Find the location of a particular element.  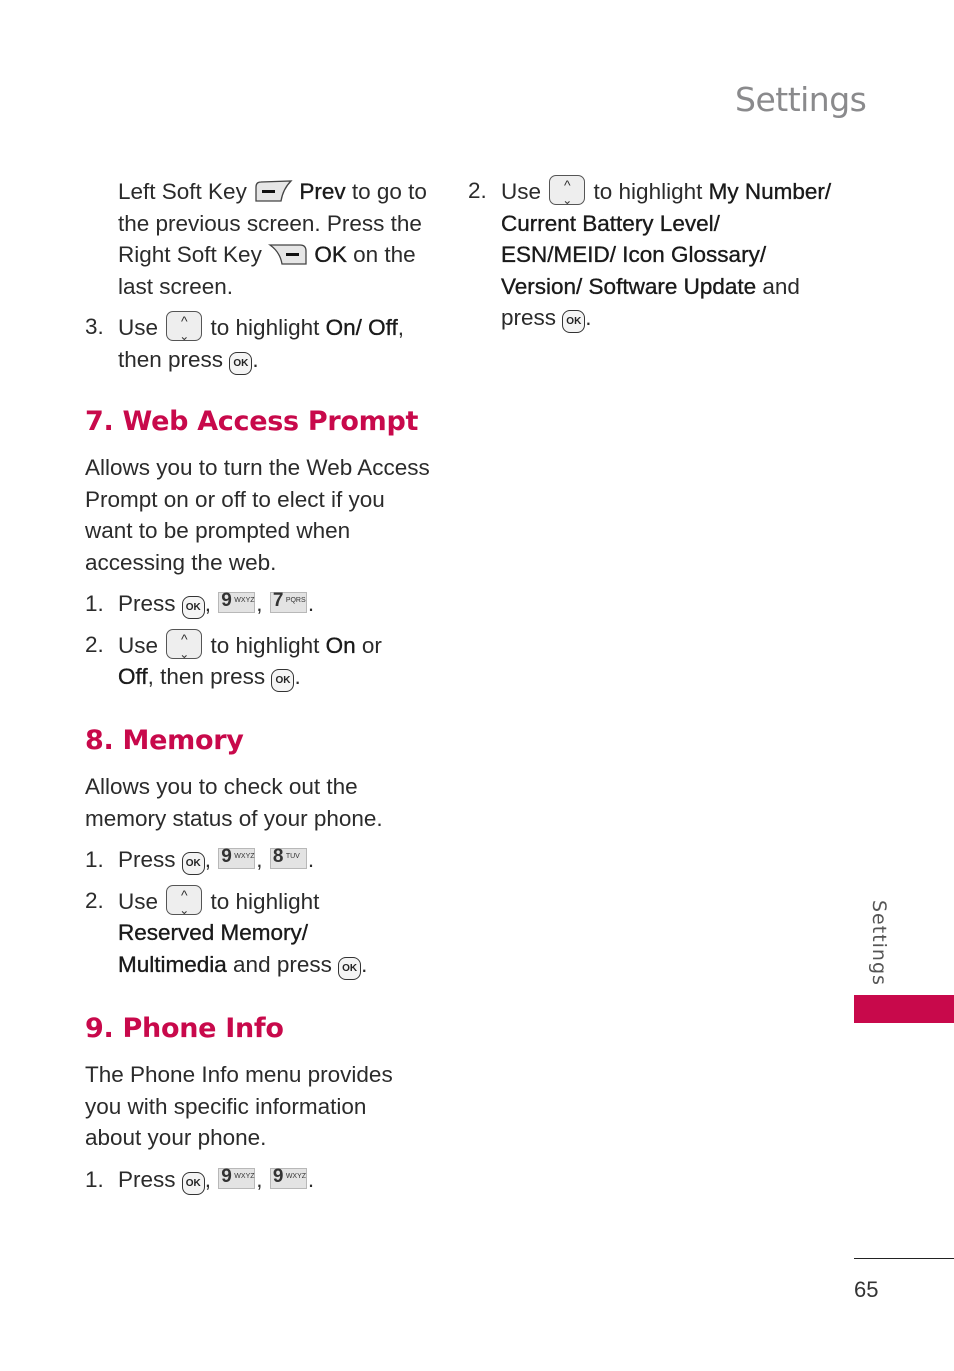

key-digit: 8 is located at coordinates (278, 856).